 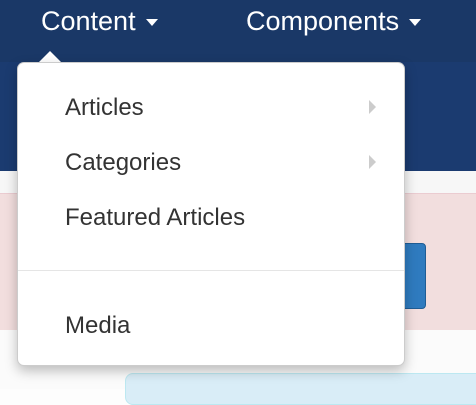 What do you see at coordinates (211, 270) in the screenshot?
I see `menu-divider` at bounding box center [211, 270].